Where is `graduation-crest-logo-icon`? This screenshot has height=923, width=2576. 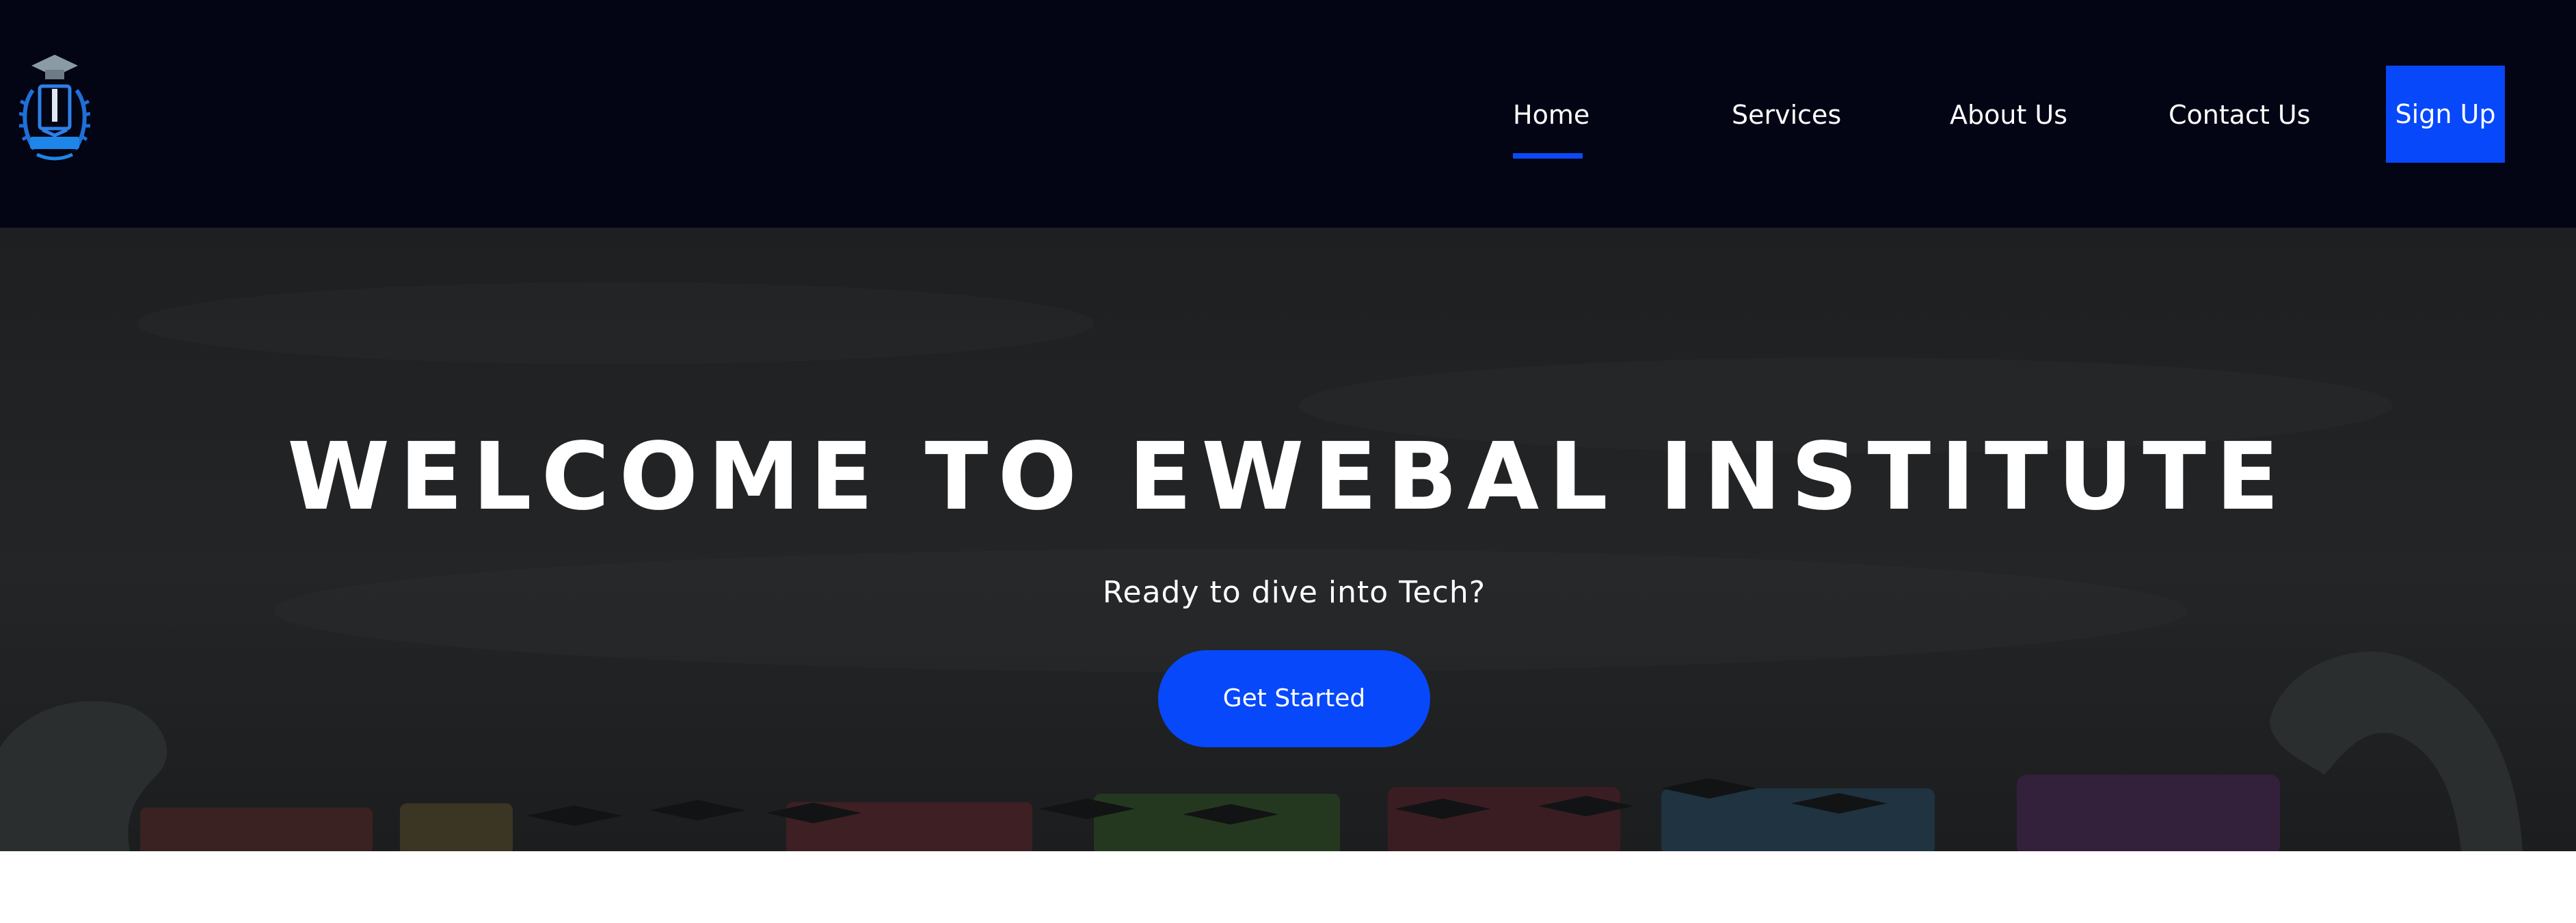 graduation-crest-logo-icon is located at coordinates (54, 108).